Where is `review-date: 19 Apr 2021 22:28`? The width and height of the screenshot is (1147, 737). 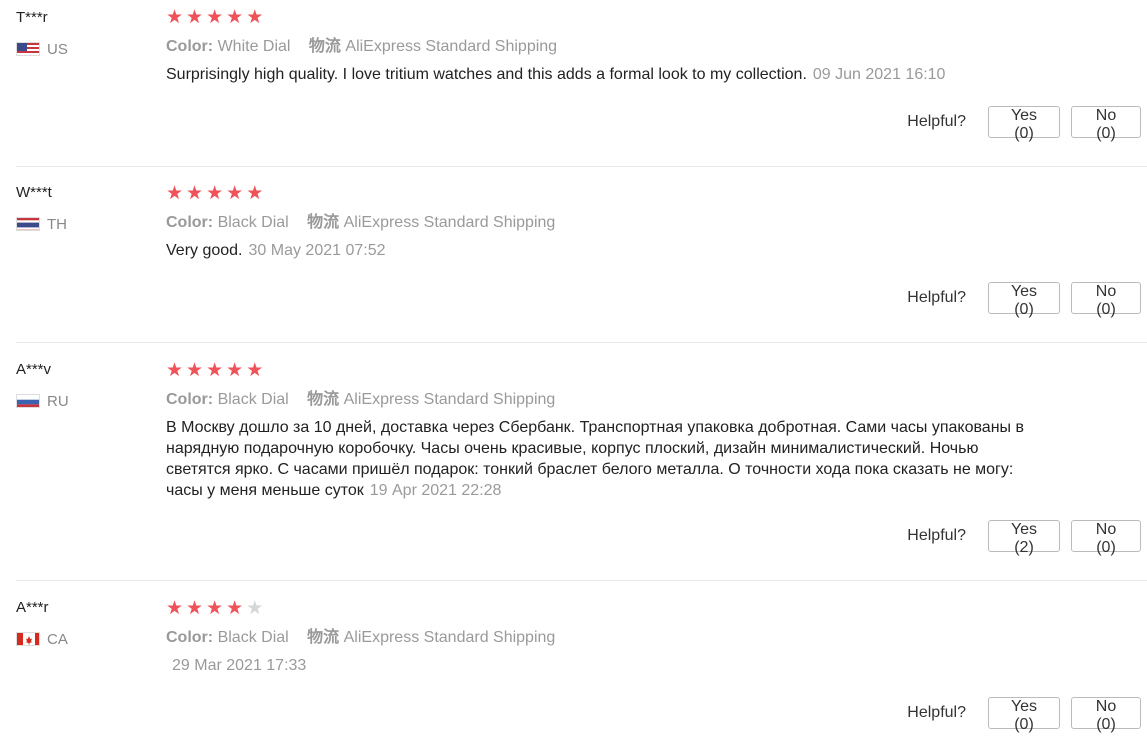
review-date: 19 Apr 2021 22:28 is located at coordinates (435, 490).